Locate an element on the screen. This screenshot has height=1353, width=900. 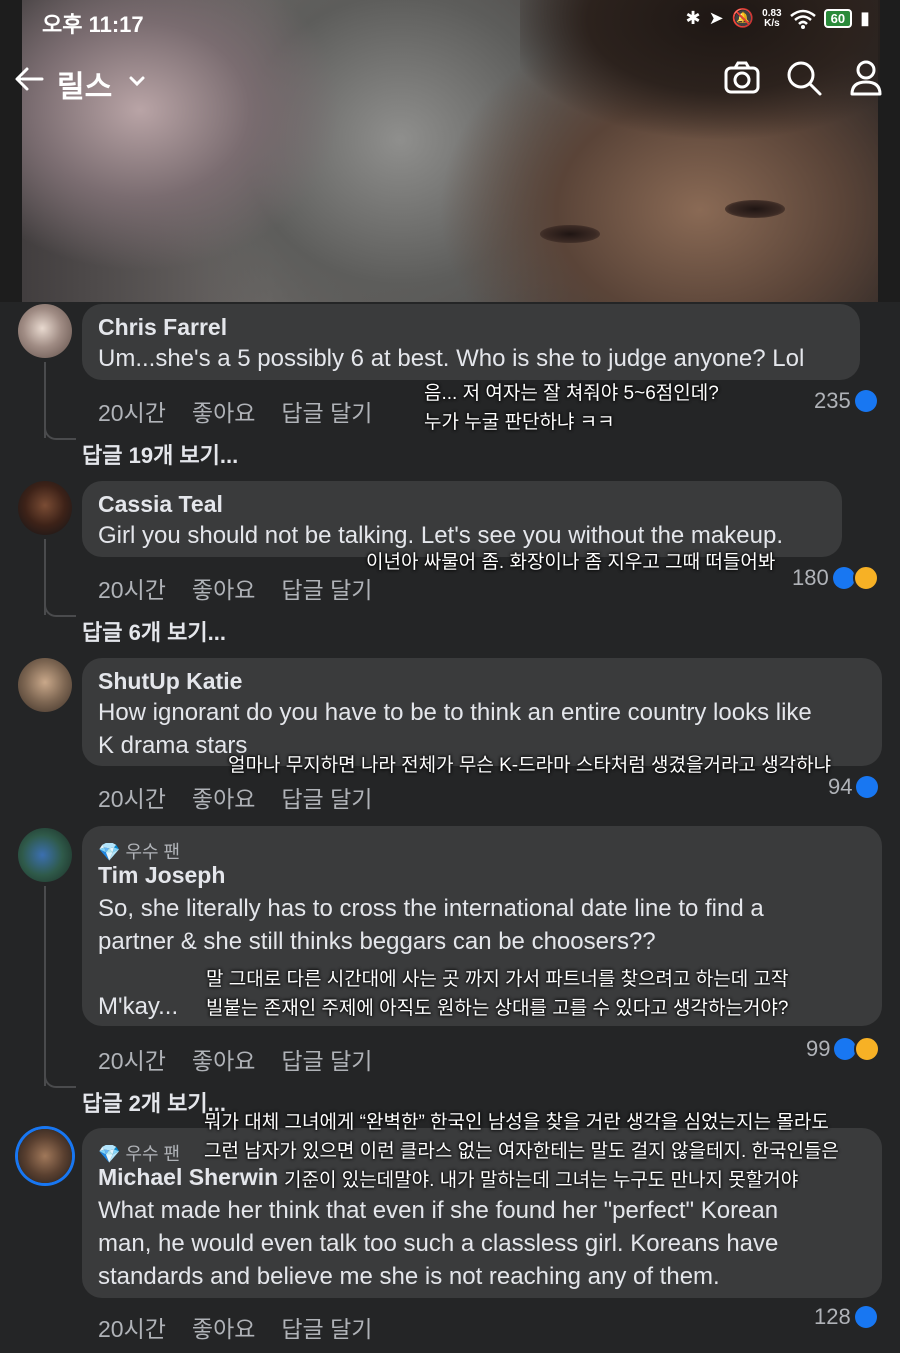
reaction-count: 94 is located at coordinates (853, 787).